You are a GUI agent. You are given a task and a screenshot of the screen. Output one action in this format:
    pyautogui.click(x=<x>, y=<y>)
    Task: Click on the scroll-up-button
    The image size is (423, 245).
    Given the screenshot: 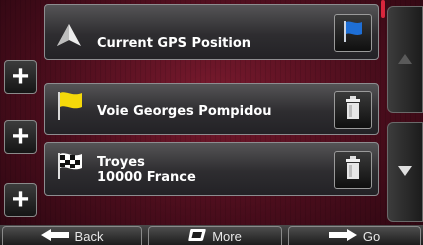 What is the action you would take?
    pyautogui.click(x=405, y=59)
    